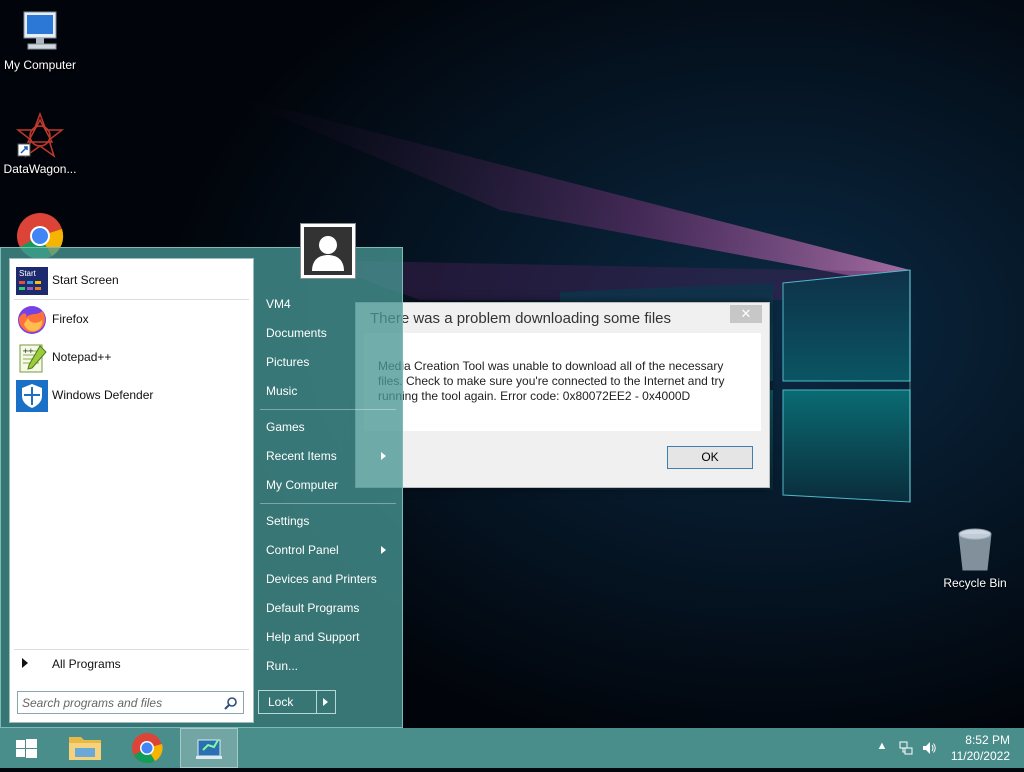 This screenshot has width=1024, height=772. What do you see at coordinates (512, 748) in the screenshot?
I see `taskbar: ▲ 8:52 PM 11/20/2022` at bounding box center [512, 748].